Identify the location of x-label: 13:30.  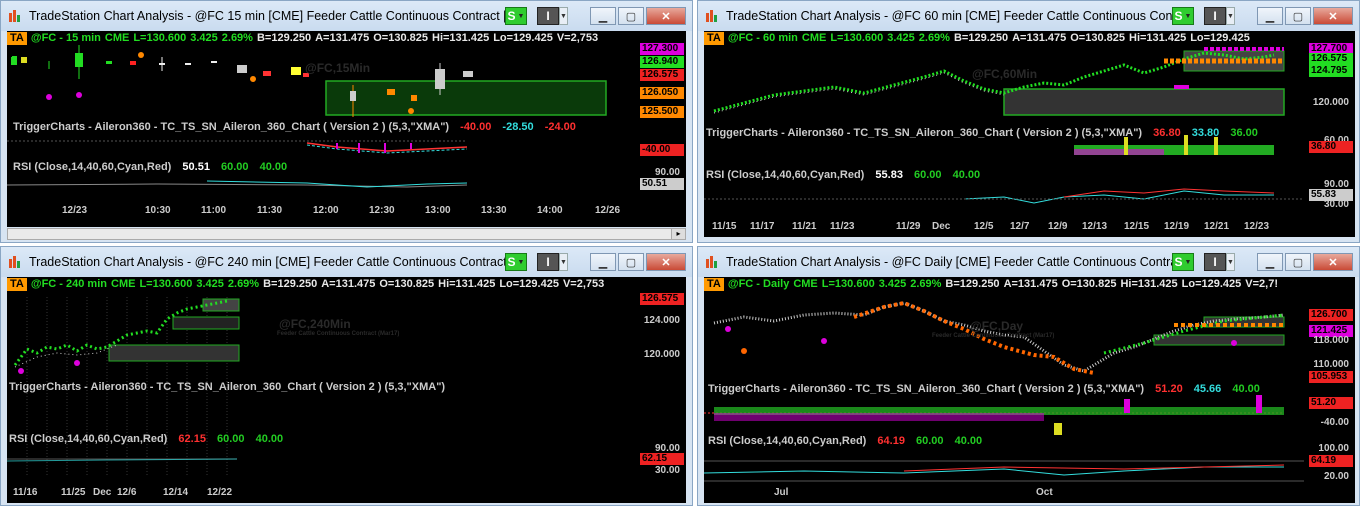
(494, 210).